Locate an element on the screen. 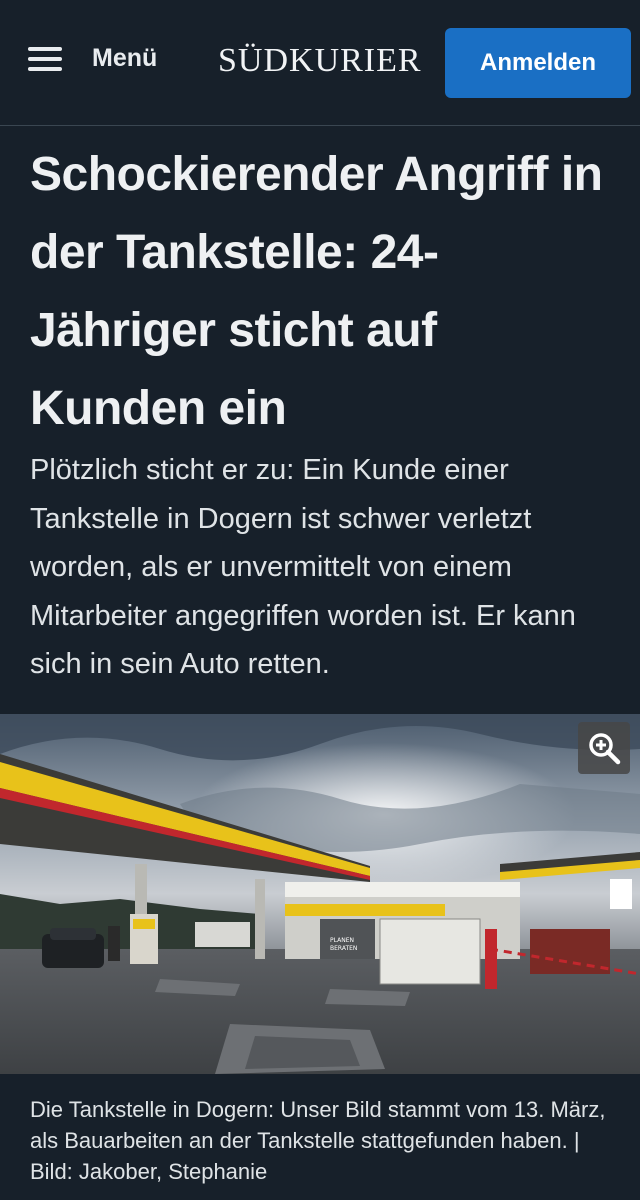 The height and width of the screenshot is (1200, 640). menu-button: Menü is located at coordinates (92, 58).